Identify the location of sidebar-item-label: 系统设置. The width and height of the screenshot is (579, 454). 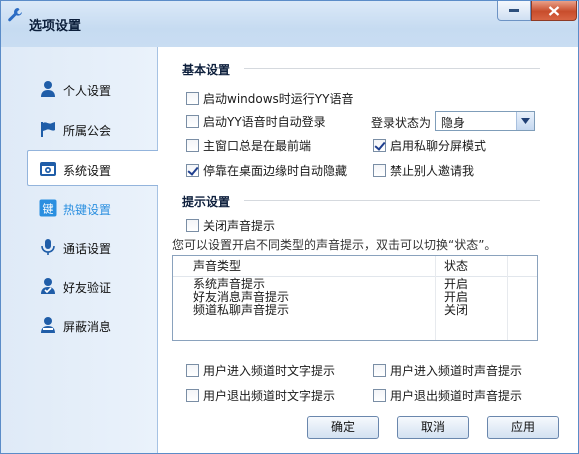
(87, 171).